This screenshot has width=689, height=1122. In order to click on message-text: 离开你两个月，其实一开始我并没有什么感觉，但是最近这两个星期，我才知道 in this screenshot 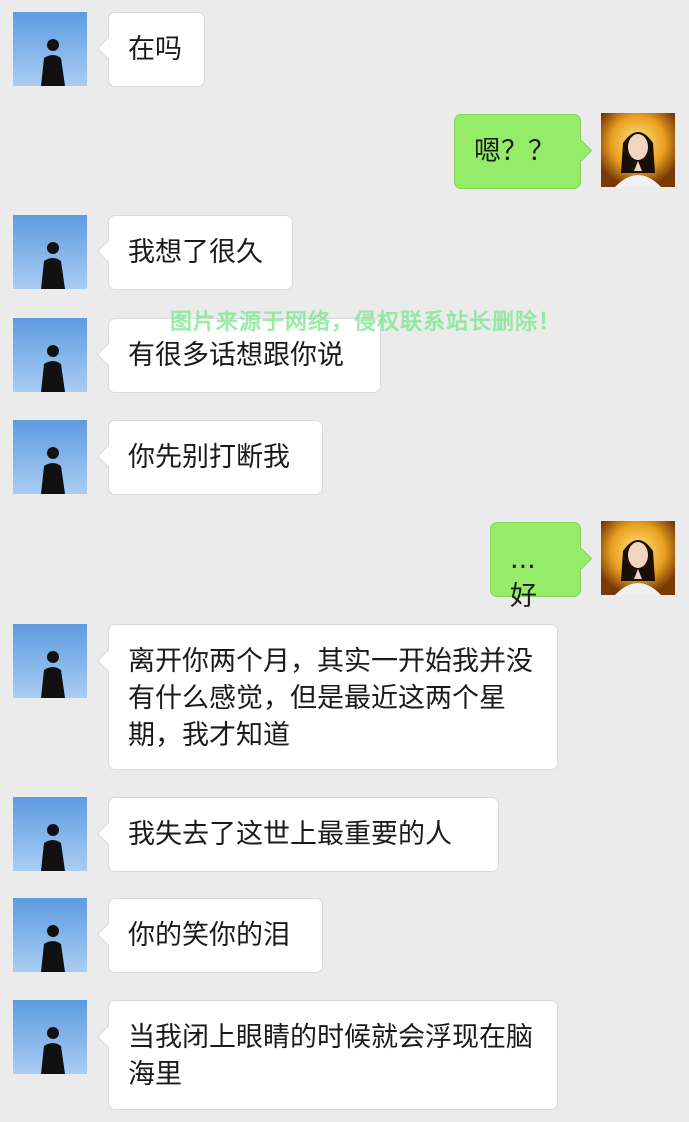, I will do `click(330, 698)`.